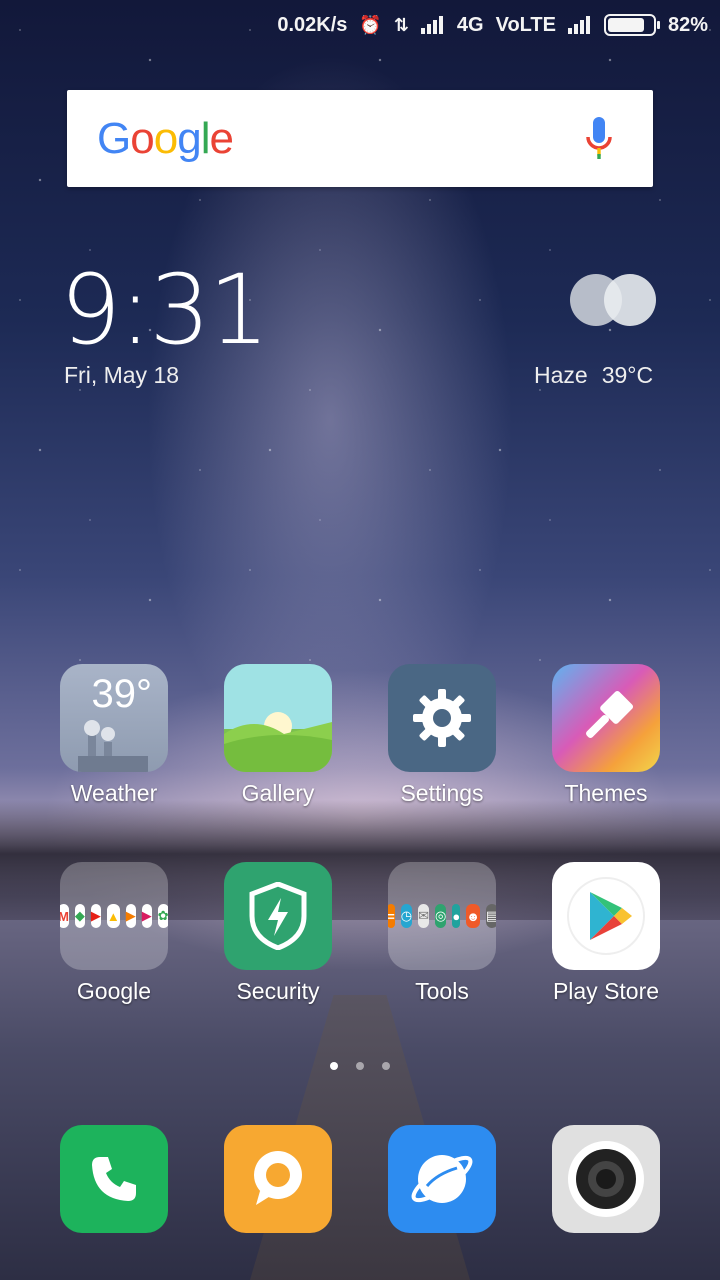 This screenshot has height=1280, width=720. Describe the element at coordinates (442, 793) in the screenshot. I see `app-label: Settings` at that location.